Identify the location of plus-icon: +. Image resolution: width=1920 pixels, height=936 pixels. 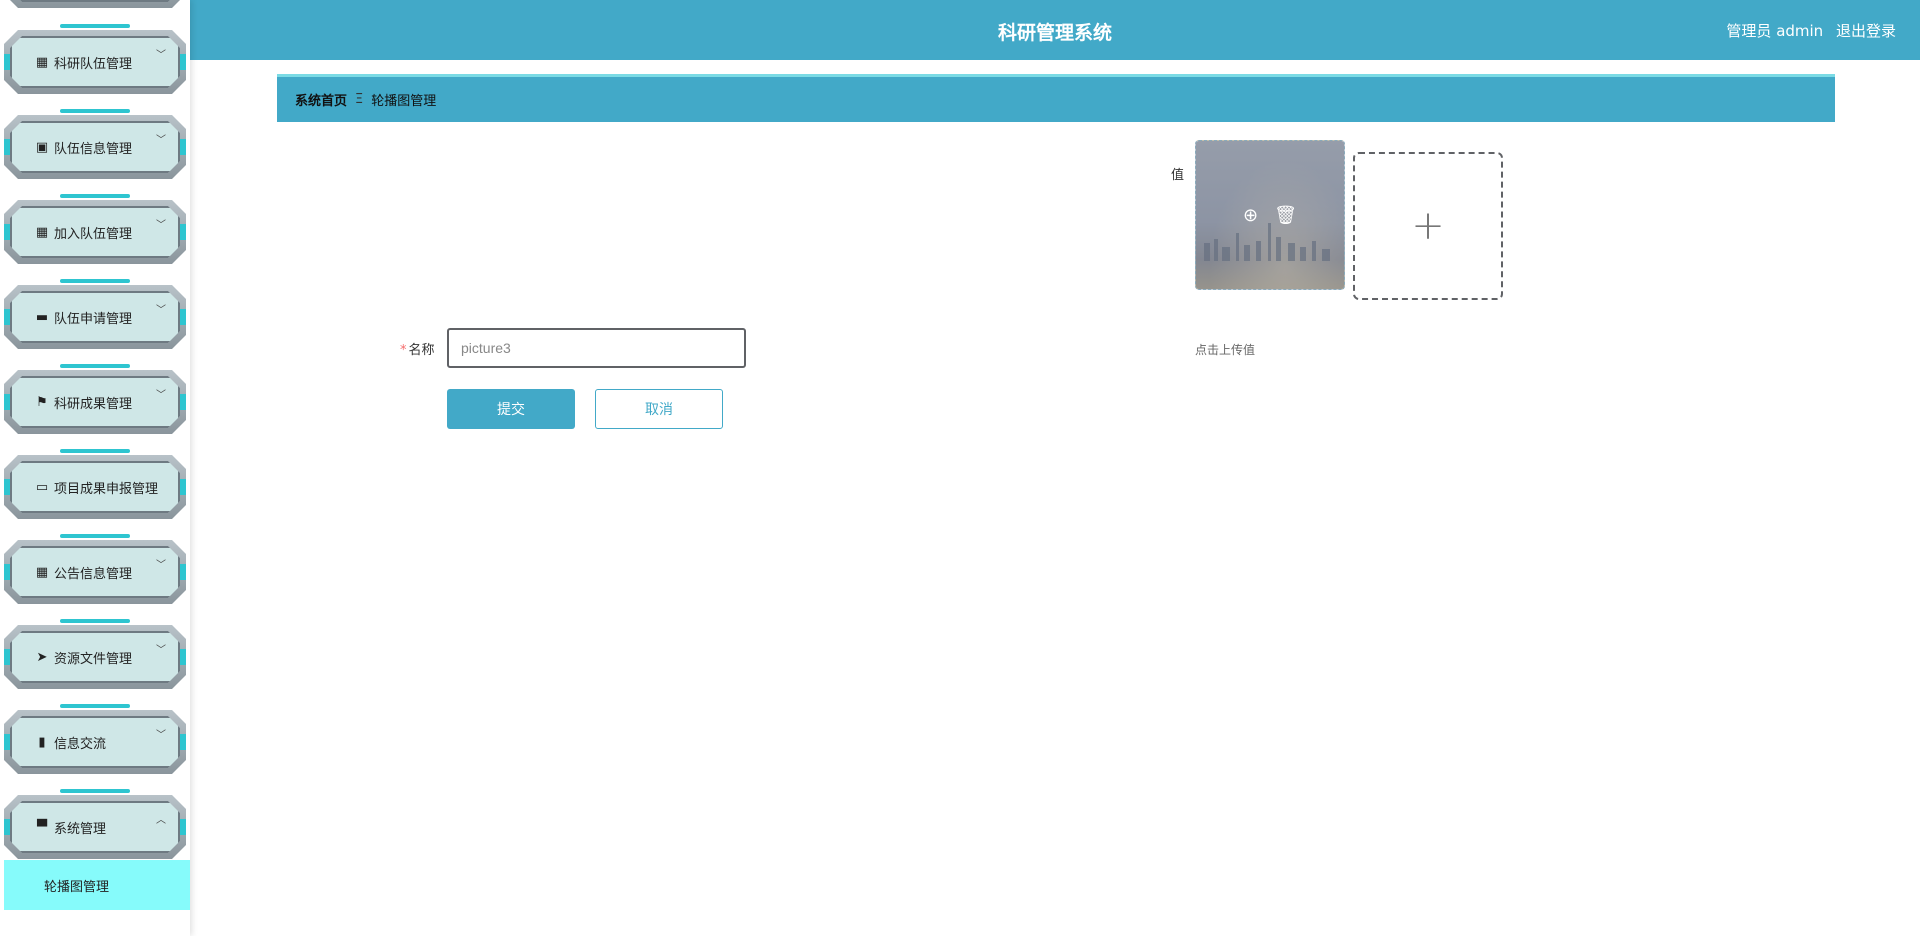
(1428, 226).